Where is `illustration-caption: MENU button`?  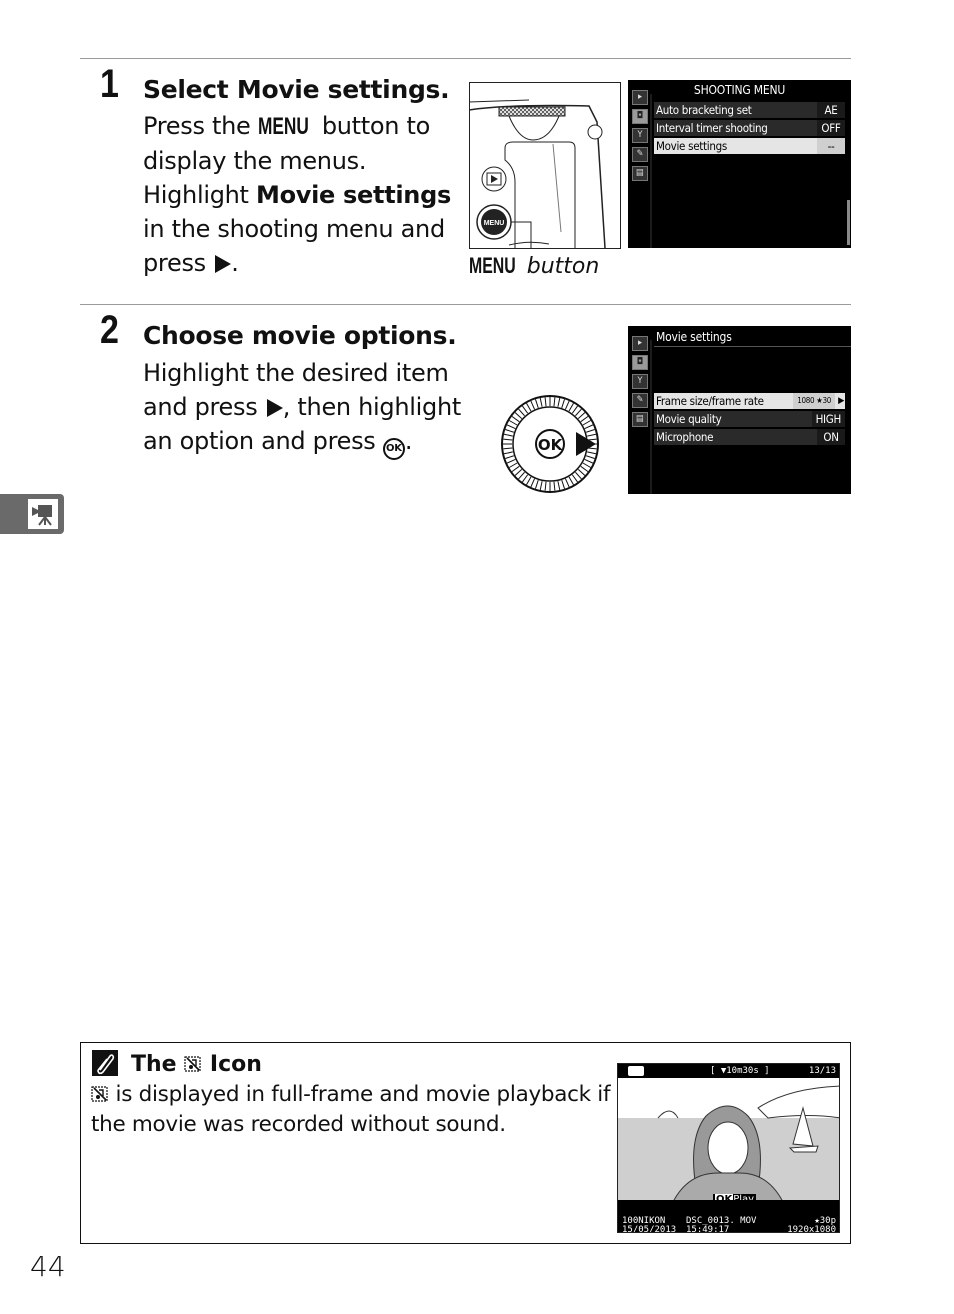
illustration-caption: MENU button is located at coordinates (534, 266).